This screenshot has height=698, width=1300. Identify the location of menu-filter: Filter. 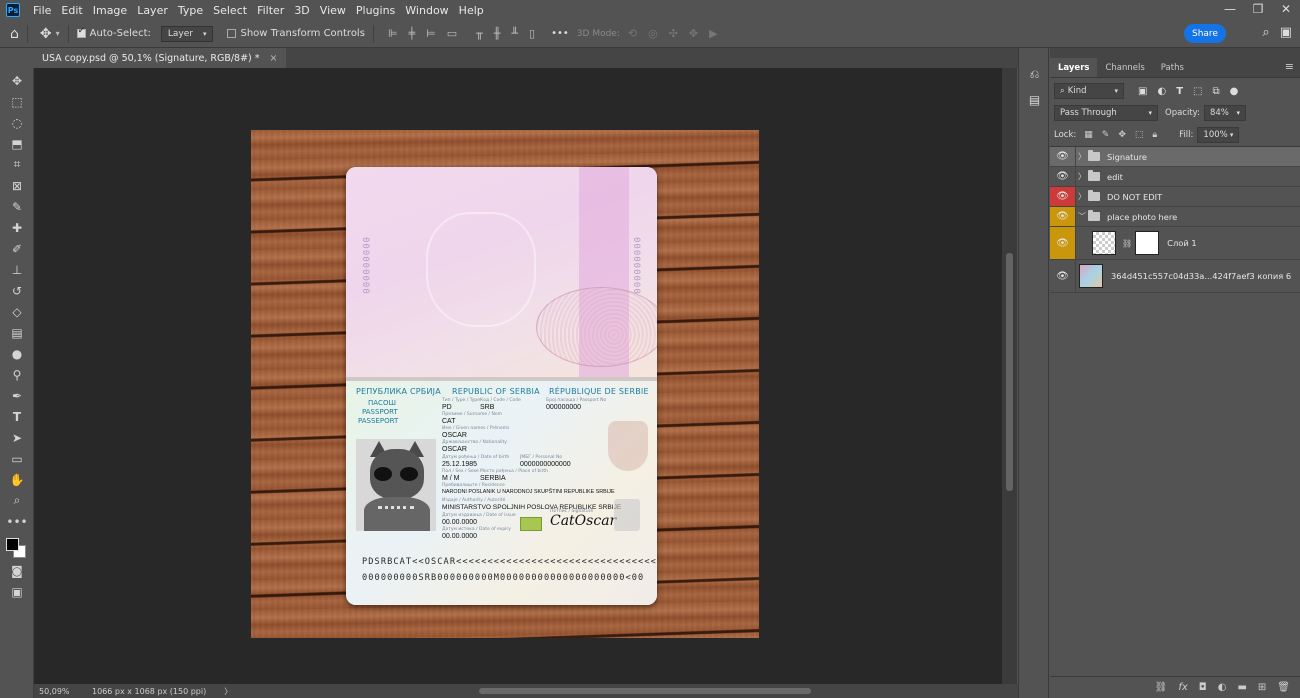
(270, 10).